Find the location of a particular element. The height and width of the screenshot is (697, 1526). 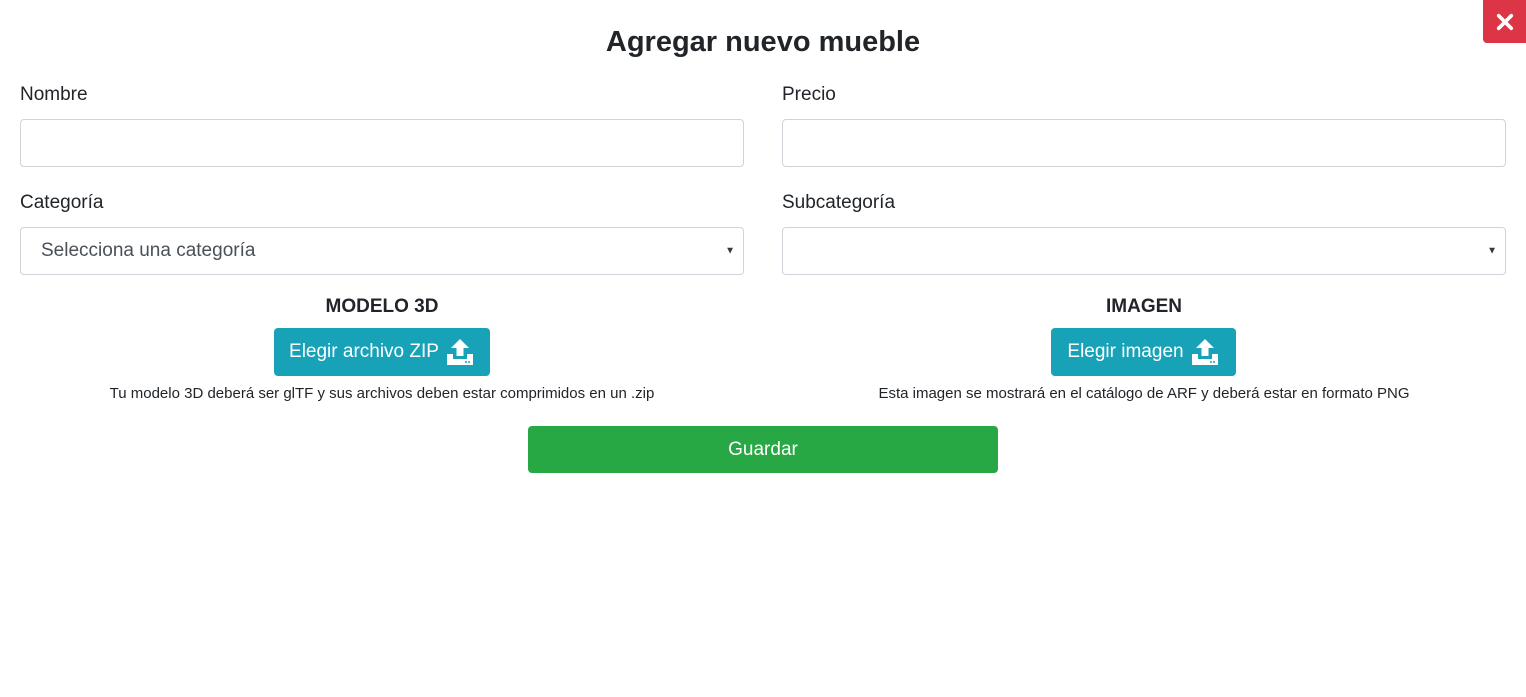

modal-title: Agregar nuevo mueble is located at coordinates (763, 42).